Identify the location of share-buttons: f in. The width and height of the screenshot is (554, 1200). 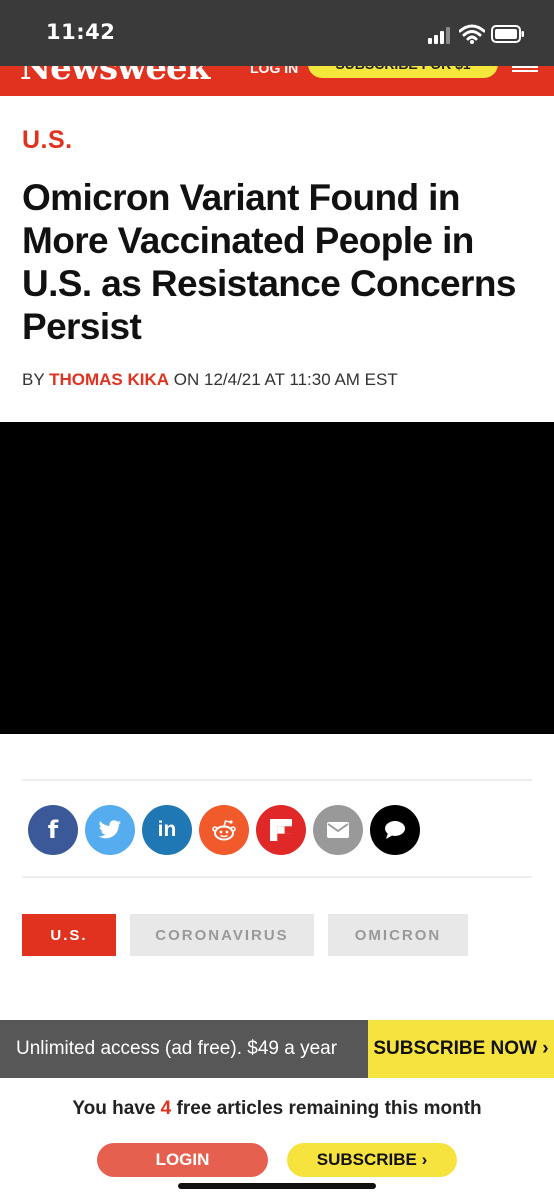
(224, 830).